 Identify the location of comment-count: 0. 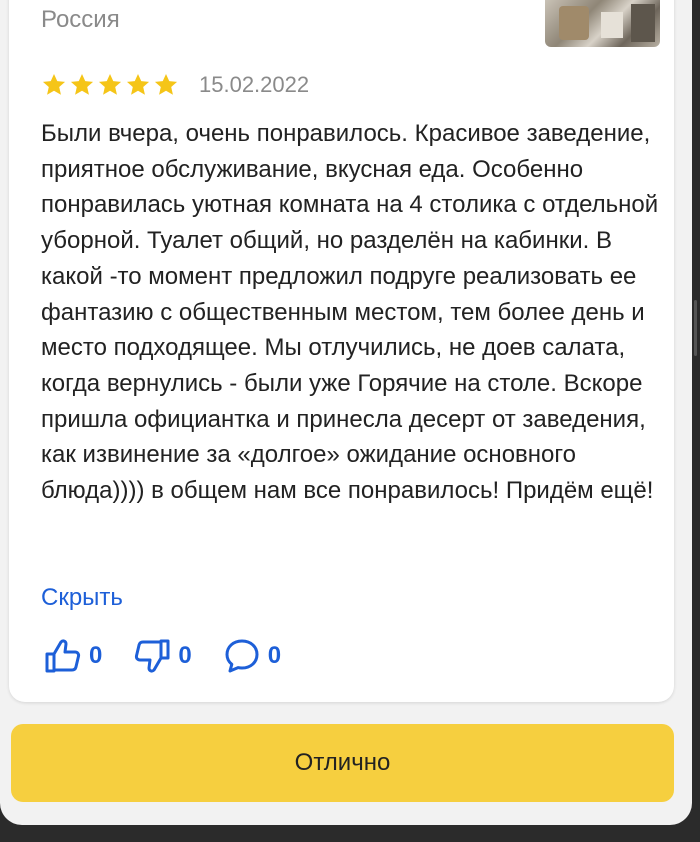
(274, 655).